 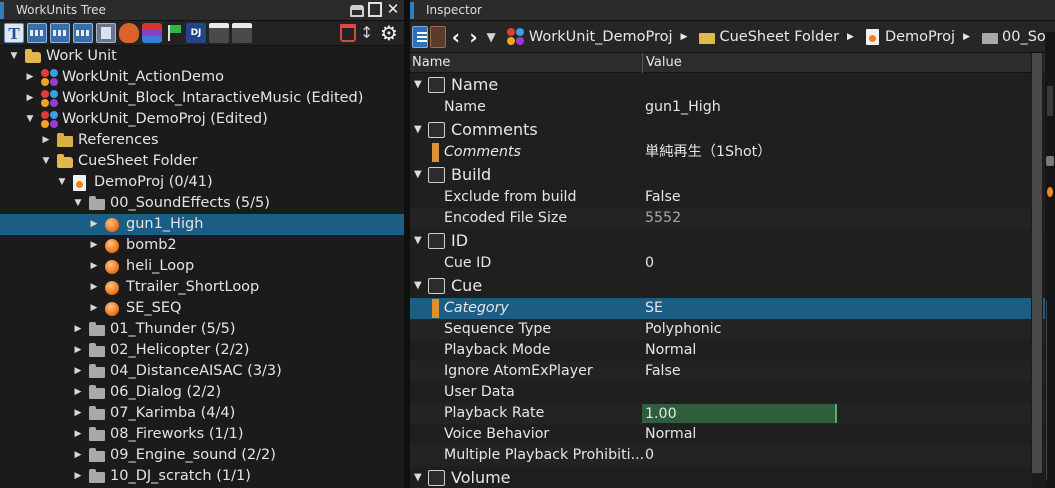 What do you see at coordinates (202, 392) in the screenshot?
I see `tree-item: ▶ 06_Dialog (2/2)` at bounding box center [202, 392].